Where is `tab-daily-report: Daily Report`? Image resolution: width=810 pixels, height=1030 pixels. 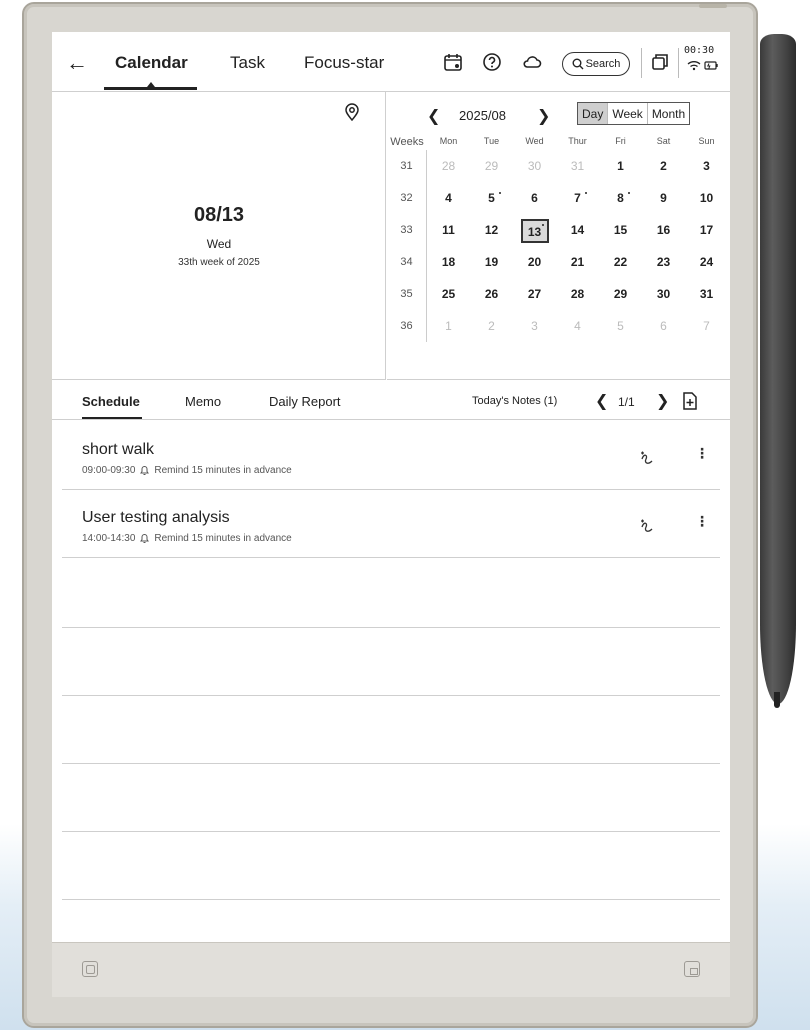
tab-daily-report: Daily Report is located at coordinates (305, 401).